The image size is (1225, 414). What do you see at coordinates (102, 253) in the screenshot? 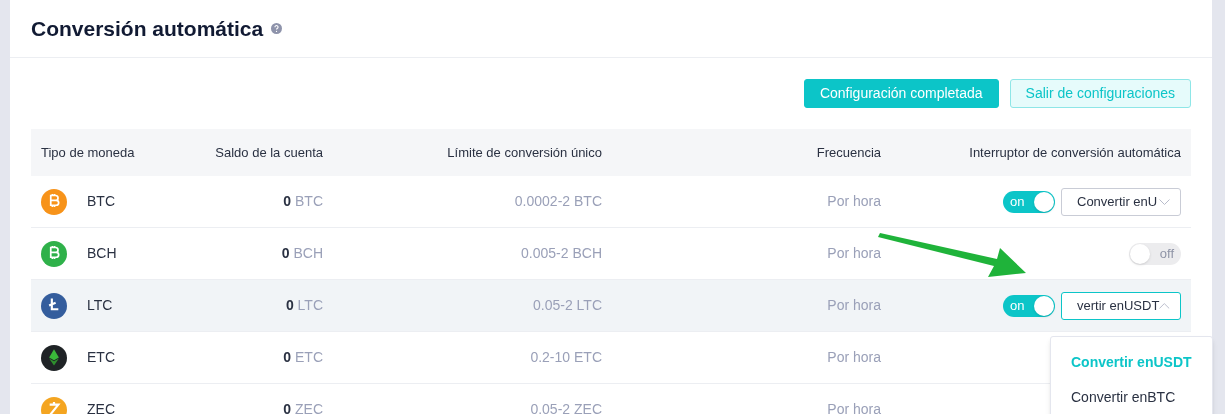
I see `coin-name: BCH` at bounding box center [102, 253].